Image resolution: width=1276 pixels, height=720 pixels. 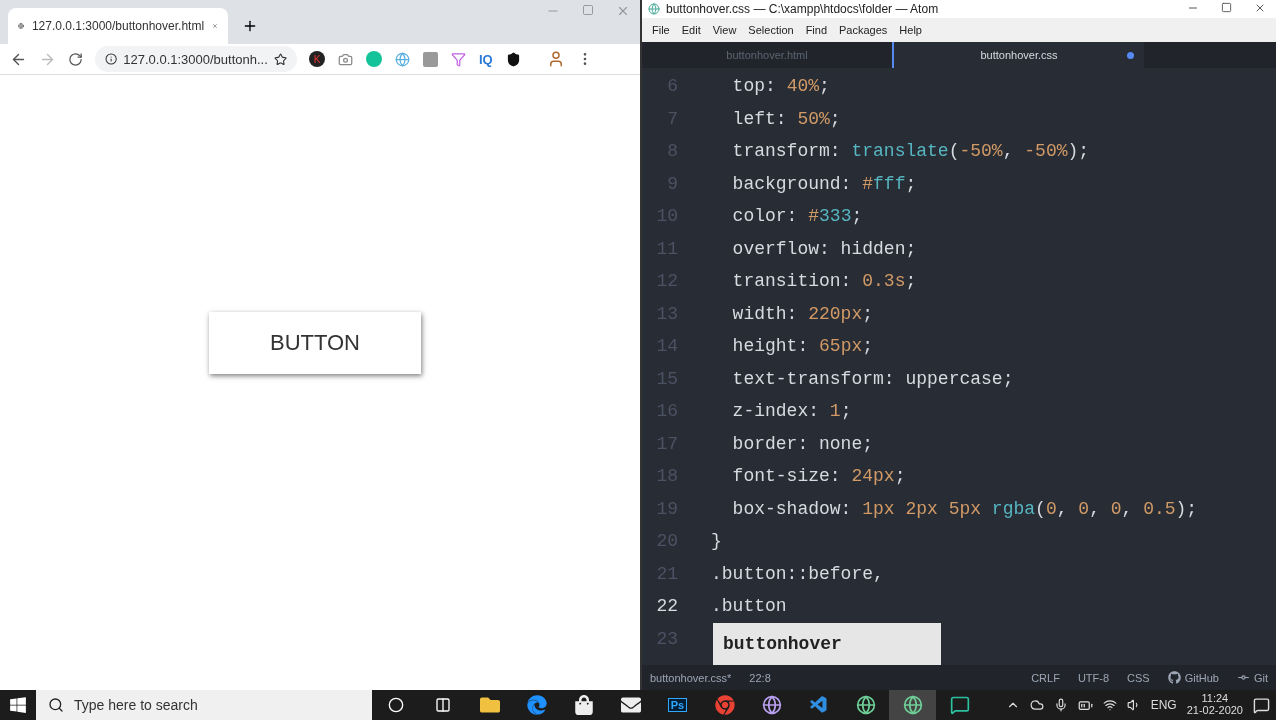 I want to click on funnel-icon, so click(x=458, y=59).